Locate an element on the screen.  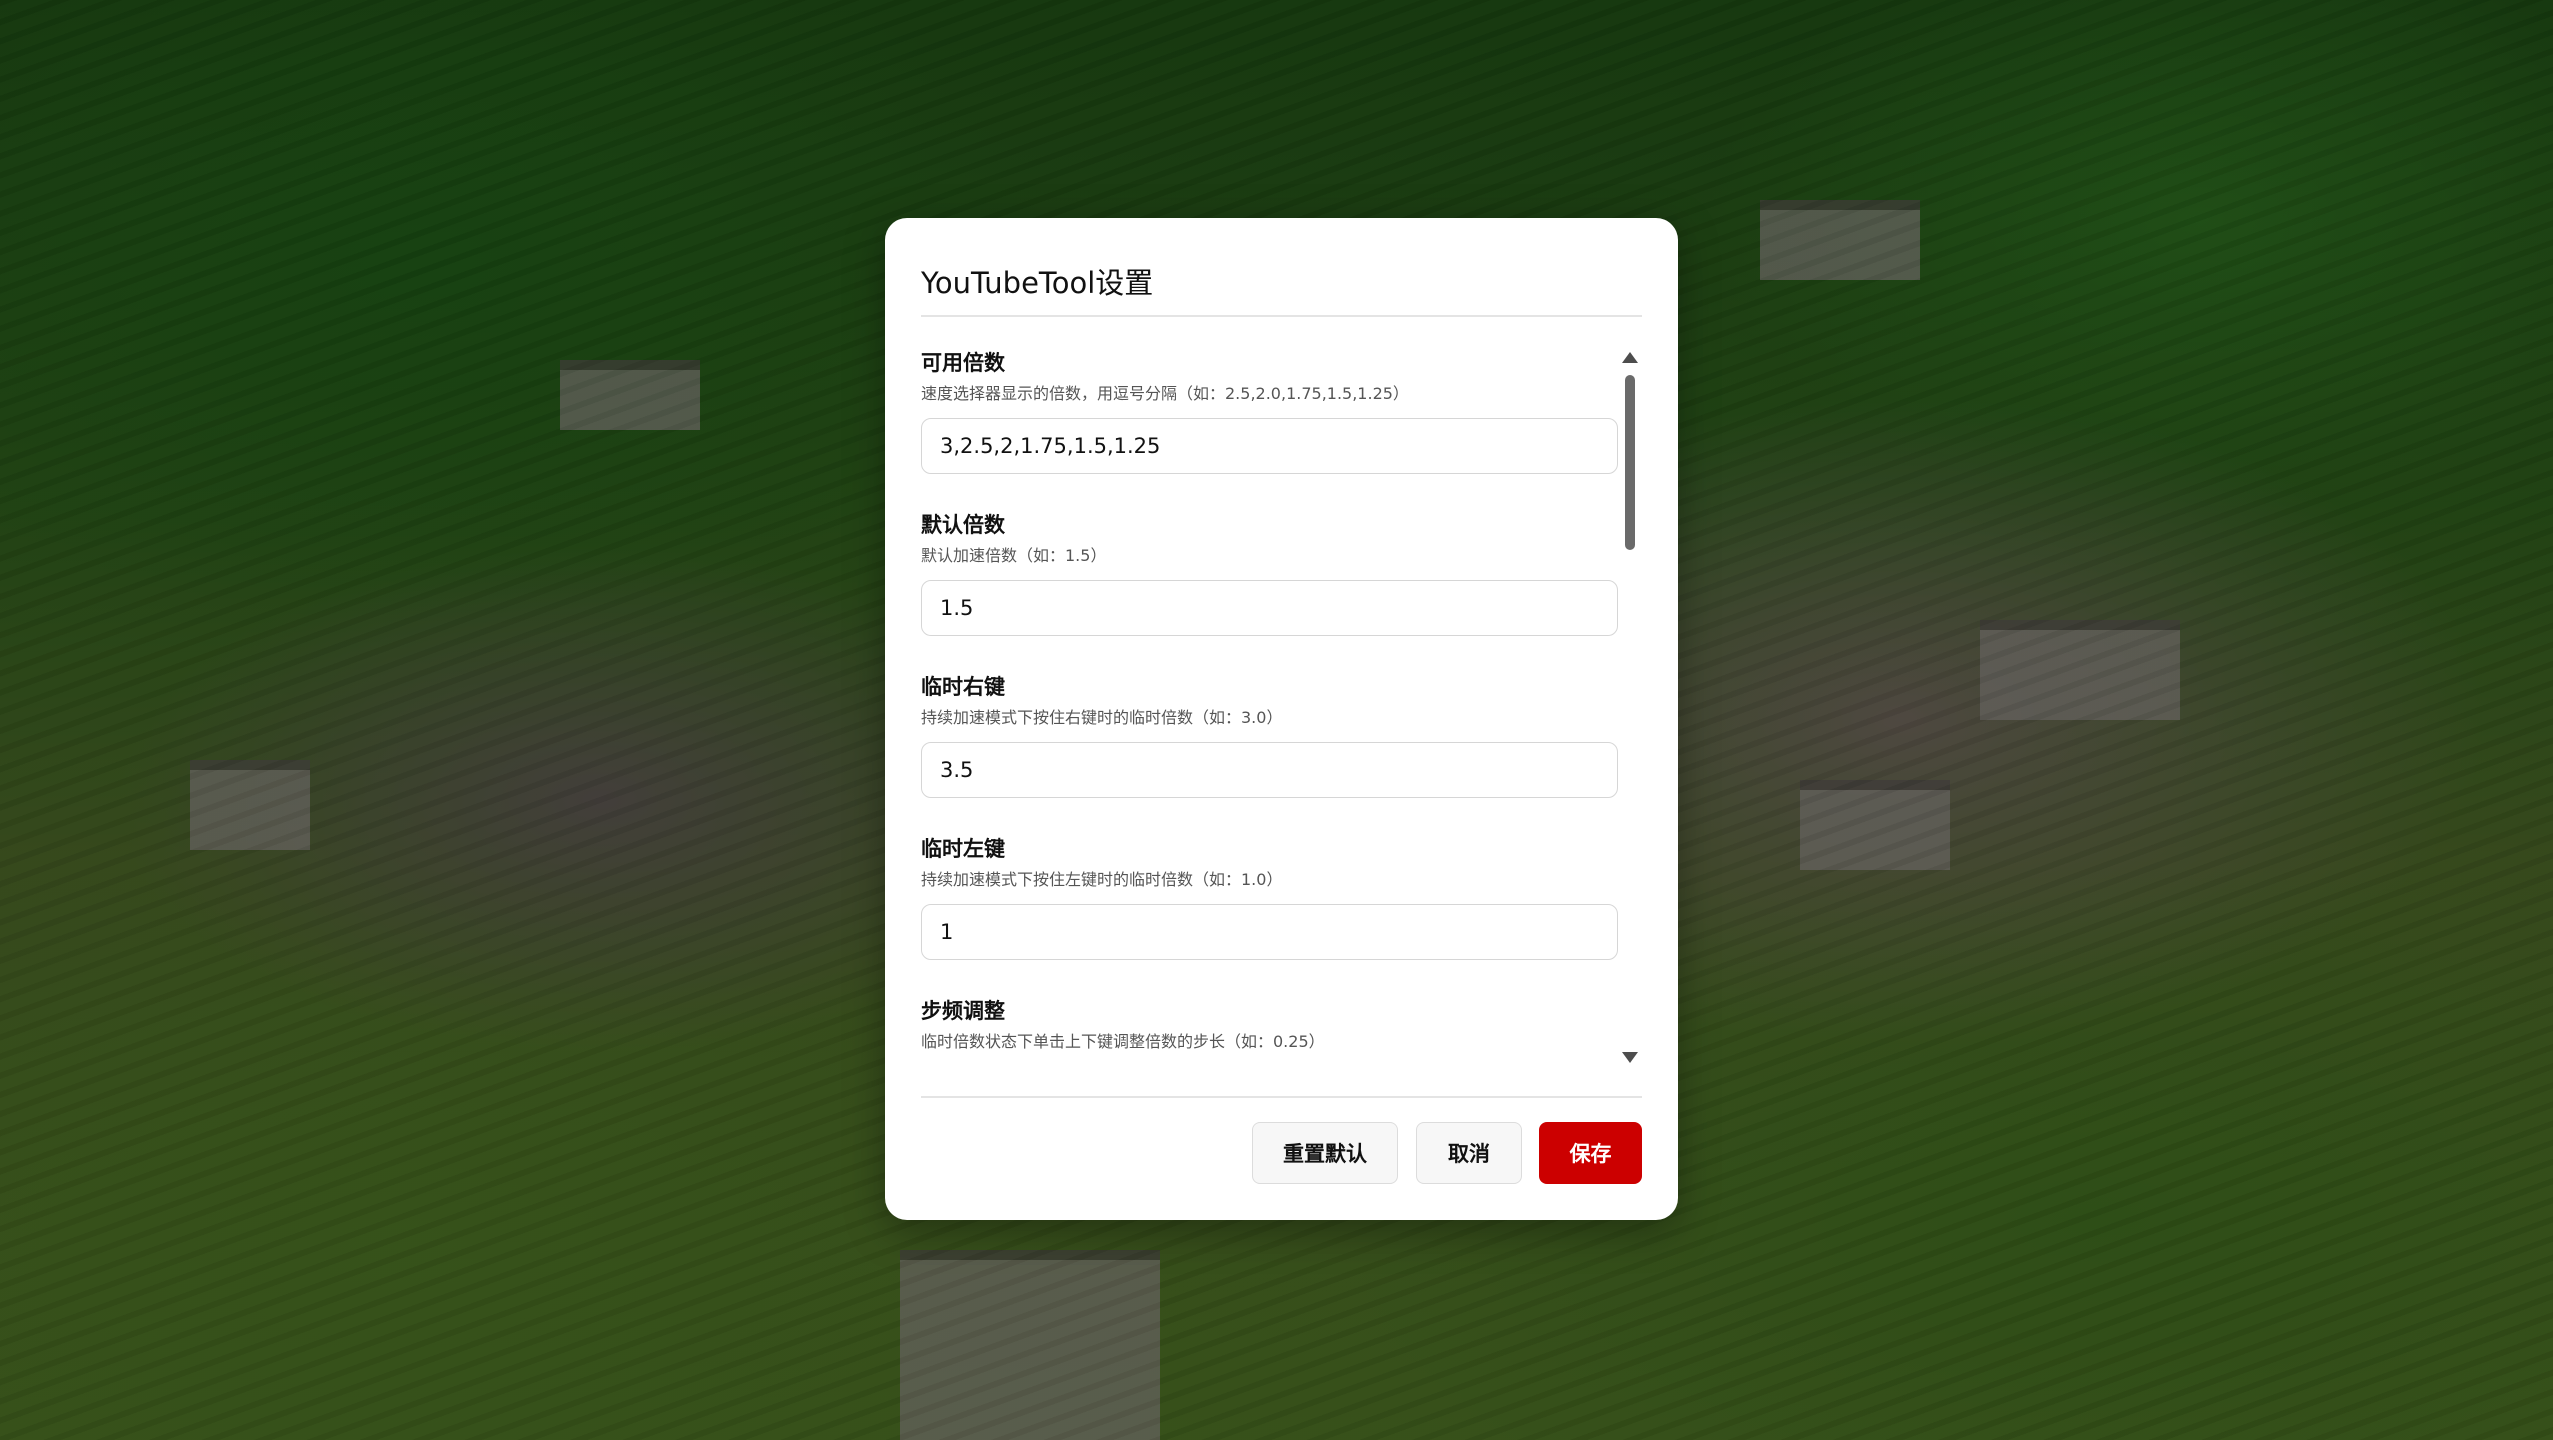
default-speed-input is located at coordinates (1269, 608).